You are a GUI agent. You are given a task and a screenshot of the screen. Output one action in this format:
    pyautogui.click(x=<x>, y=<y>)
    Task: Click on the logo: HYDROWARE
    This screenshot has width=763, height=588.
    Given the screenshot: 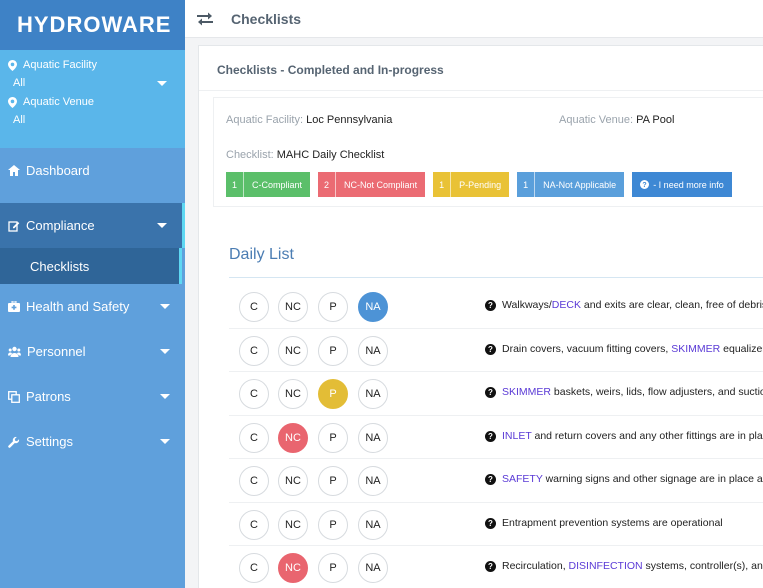 What is the action you would take?
    pyautogui.click(x=92, y=25)
    